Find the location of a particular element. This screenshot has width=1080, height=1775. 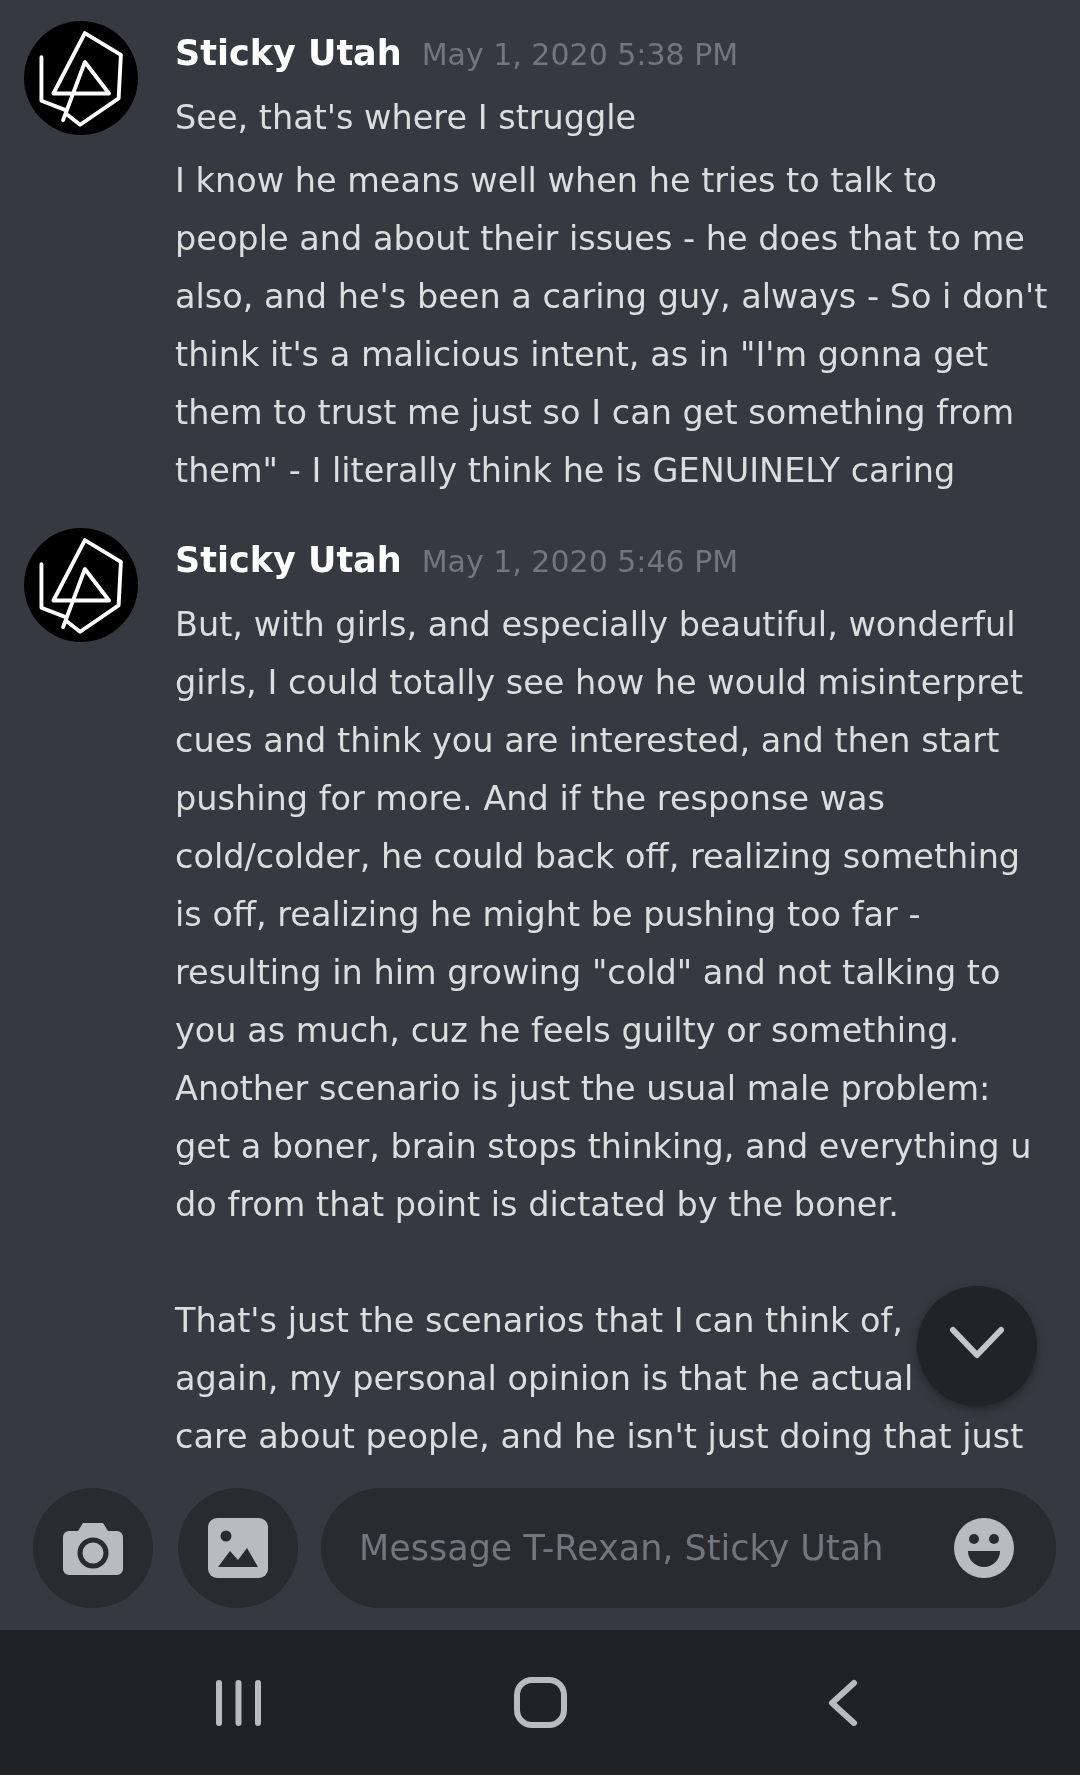

message-text: again, my personal opinion is that he actual is located at coordinates (544, 1379).